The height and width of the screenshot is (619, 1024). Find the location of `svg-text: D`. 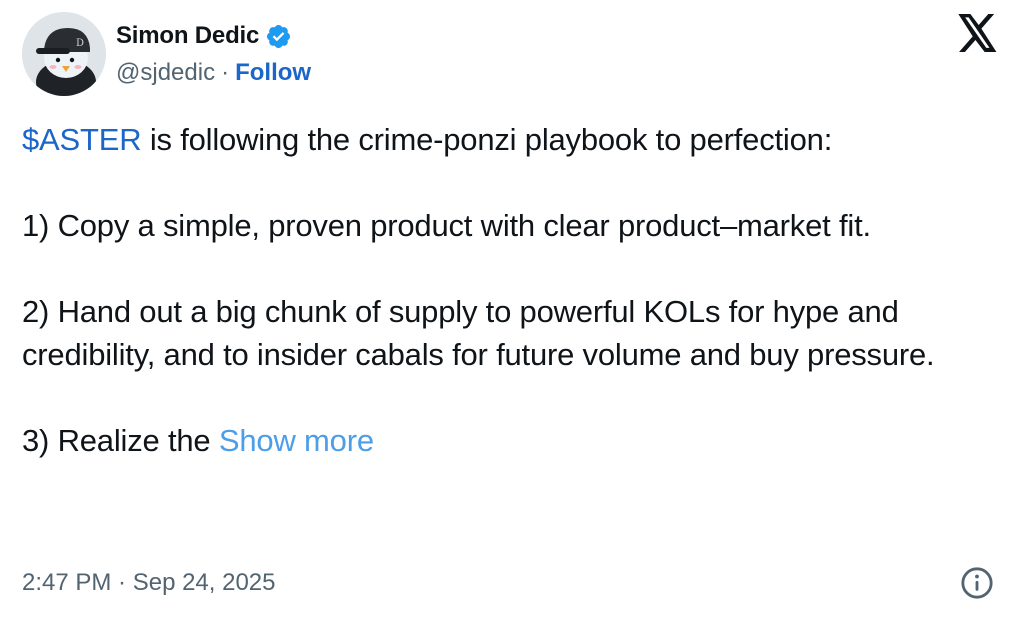

svg-text: D is located at coordinates (80, 43).